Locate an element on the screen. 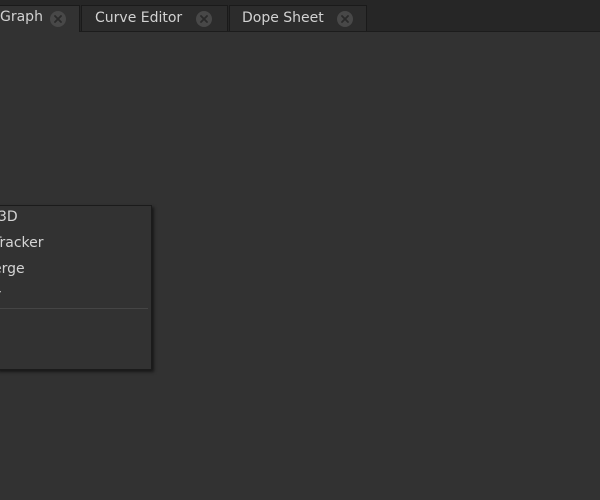 The width and height of the screenshot is (600, 500). tab-label: Graph is located at coordinates (21, 17).